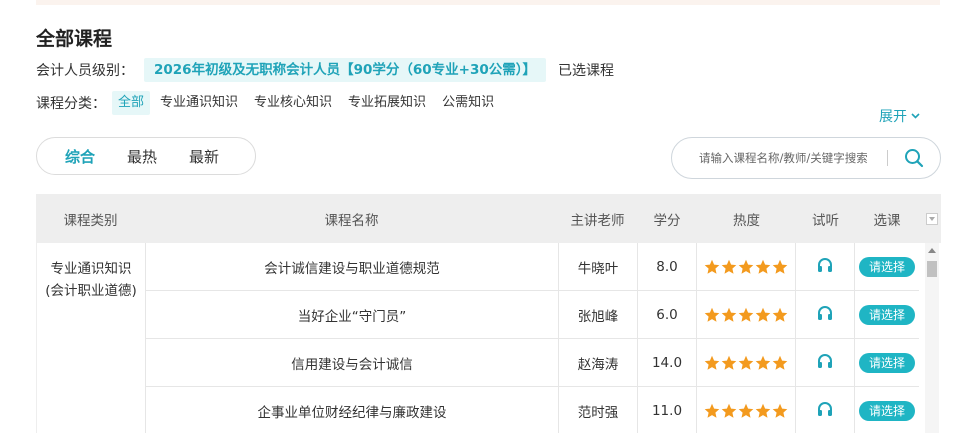 This screenshot has height=433, width=970. I want to click on course-credit: 14.0, so click(667, 362).